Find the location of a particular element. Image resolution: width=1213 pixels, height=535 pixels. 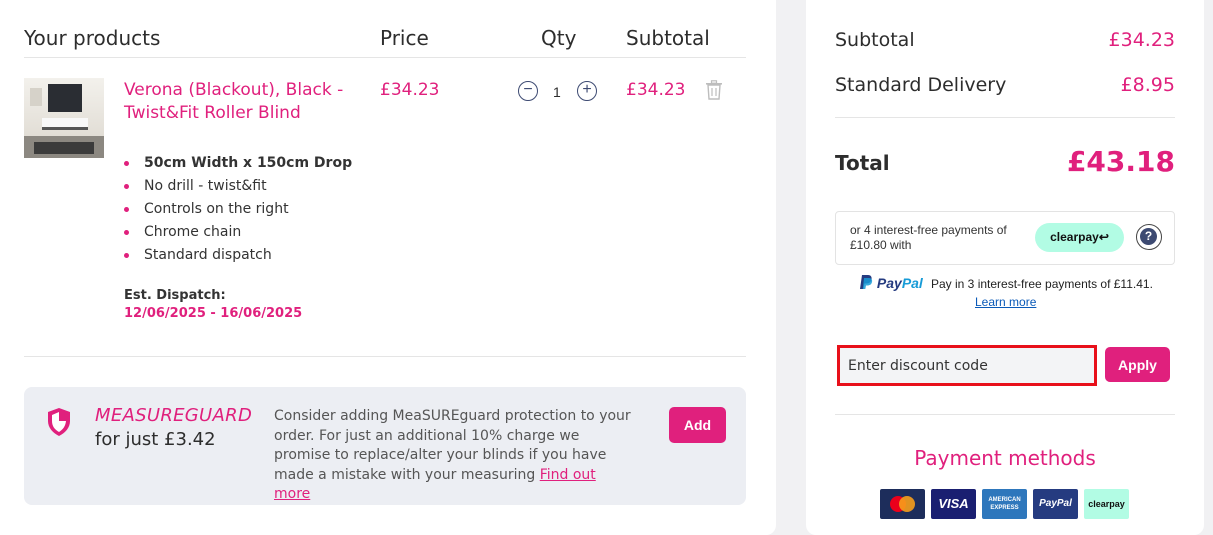

price-header: Price is located at coordinates (404, 38).